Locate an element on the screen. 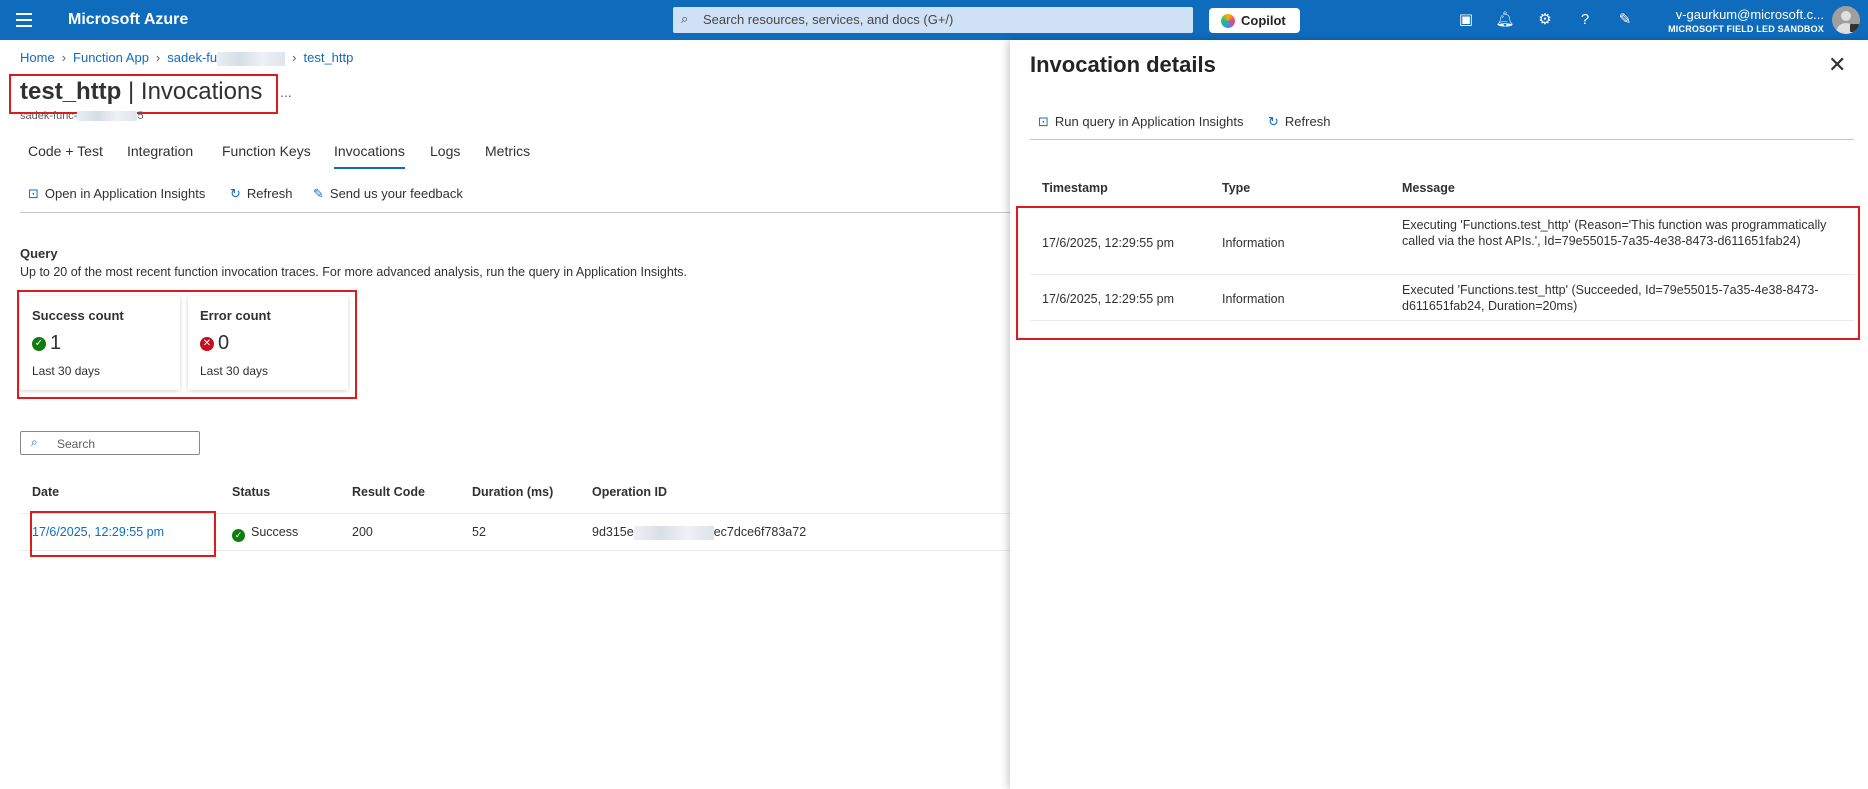  breadcrumb-app-name: sadek-fu is located at coordinates (226, 58).